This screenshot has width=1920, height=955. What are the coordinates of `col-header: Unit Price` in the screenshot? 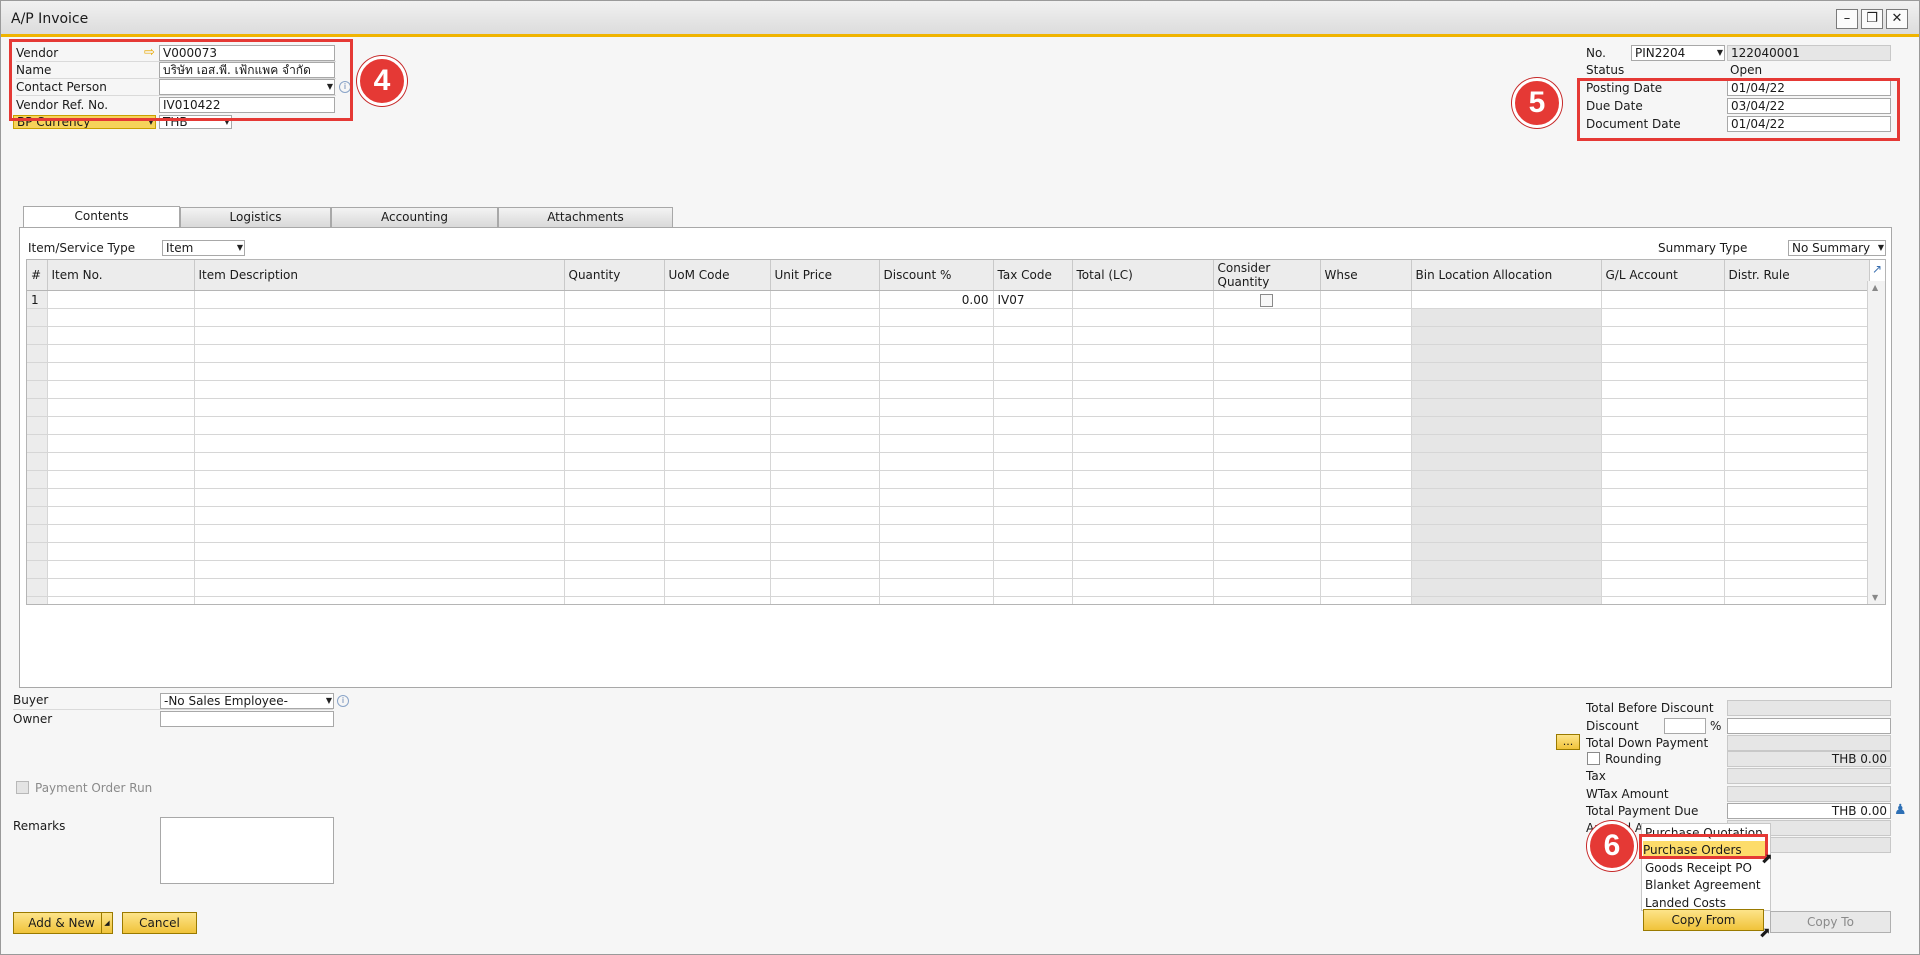 It's located at (825, 275).